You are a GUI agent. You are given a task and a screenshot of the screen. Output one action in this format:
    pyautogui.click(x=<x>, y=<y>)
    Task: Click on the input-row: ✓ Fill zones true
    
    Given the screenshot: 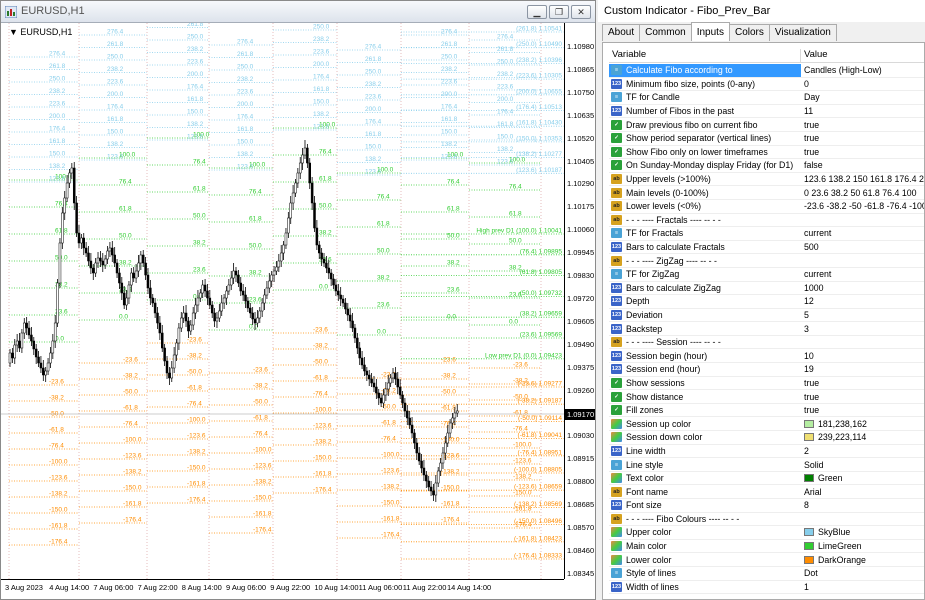 What is the action you would take?
    pyautogui.click(x=766, y=411)
    